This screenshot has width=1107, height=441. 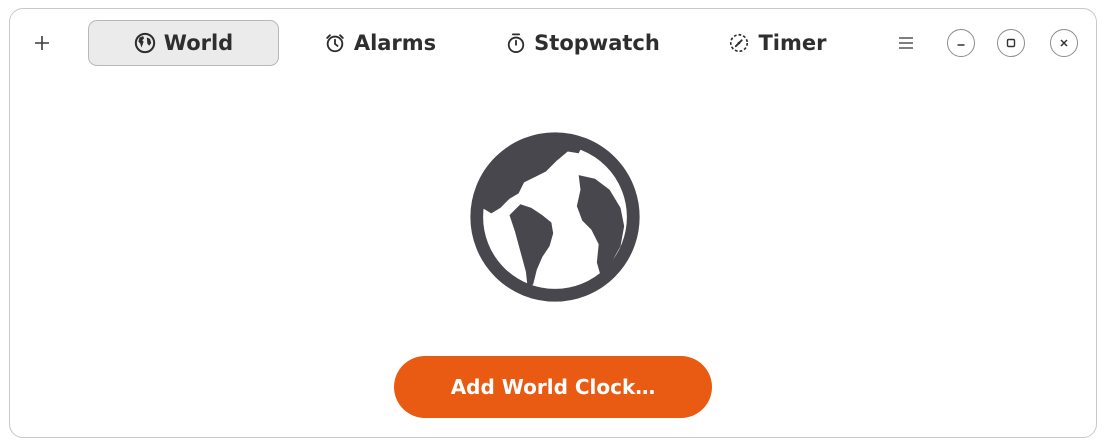 I want to click on alarm-clock-icon, so click(x=335, y=43).